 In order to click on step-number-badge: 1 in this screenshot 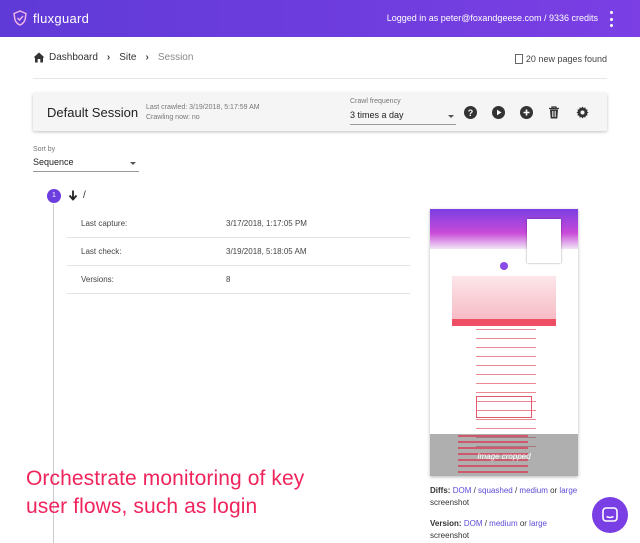, I will do `click(54, 196)`.